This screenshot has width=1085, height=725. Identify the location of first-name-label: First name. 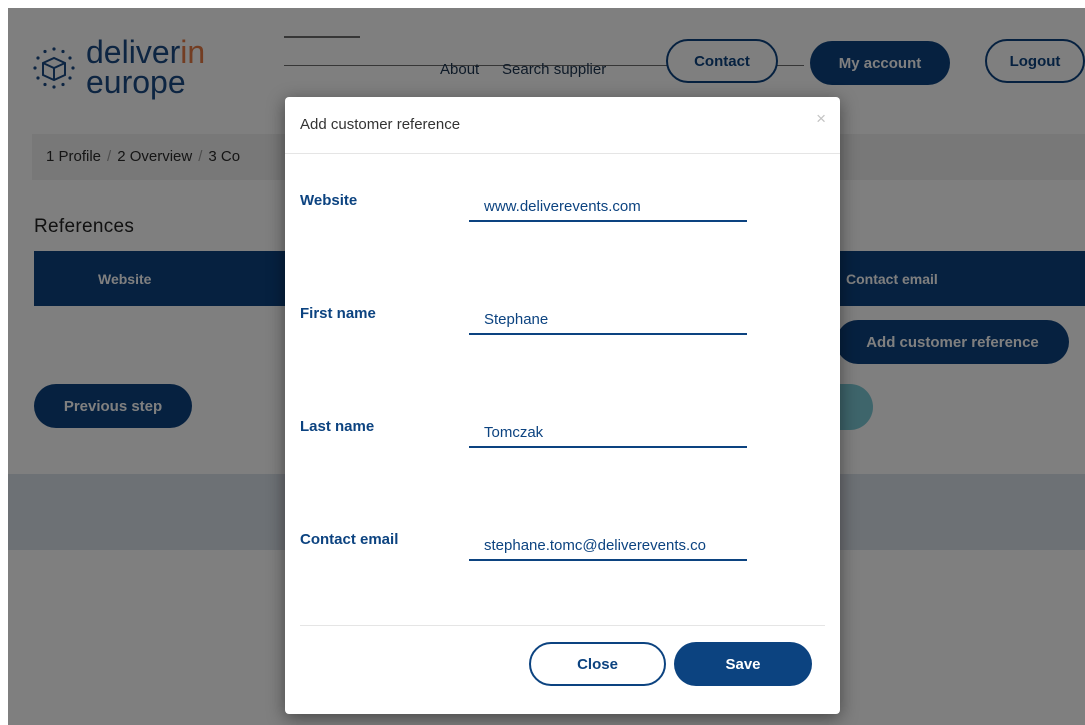
(338, 313).